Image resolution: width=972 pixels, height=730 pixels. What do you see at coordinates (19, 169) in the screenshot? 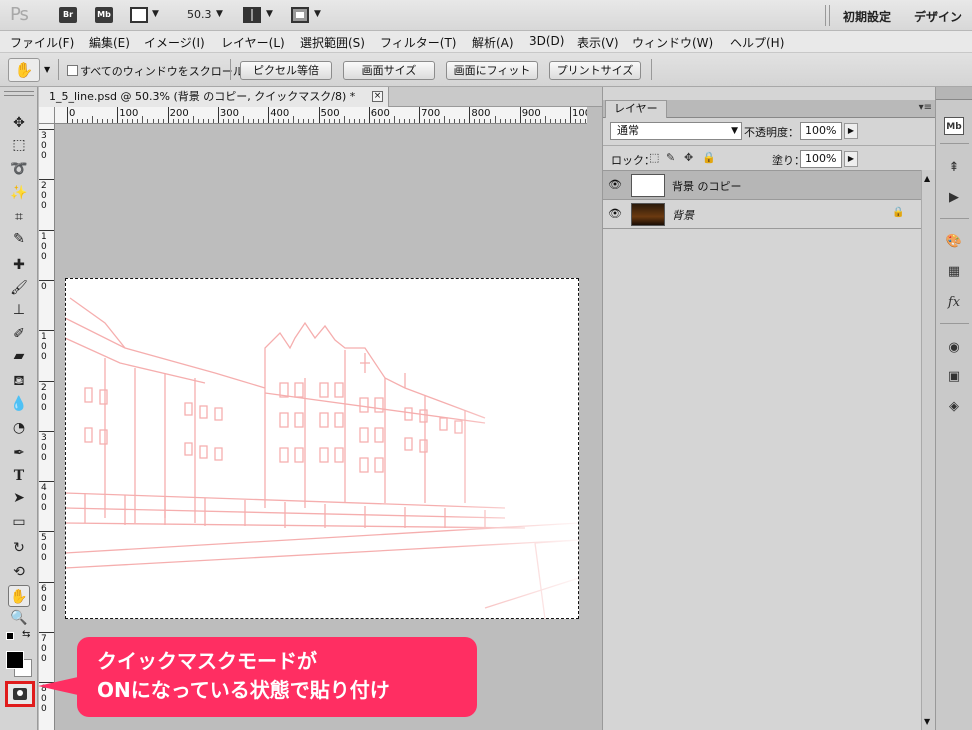
I see `lasso-tool-icon: ➰` at bounding box center [19, 169].